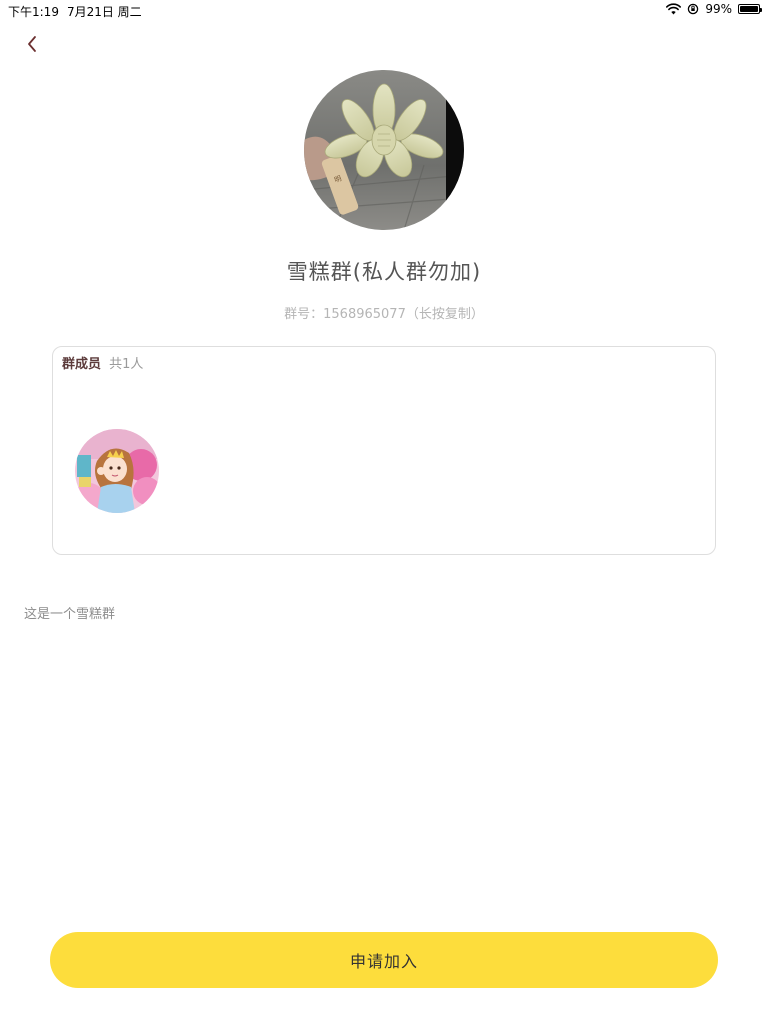 Image resolution: width=768 pixels, height=1024 pixels. I want to click on battery-icon, so click(750, 9).